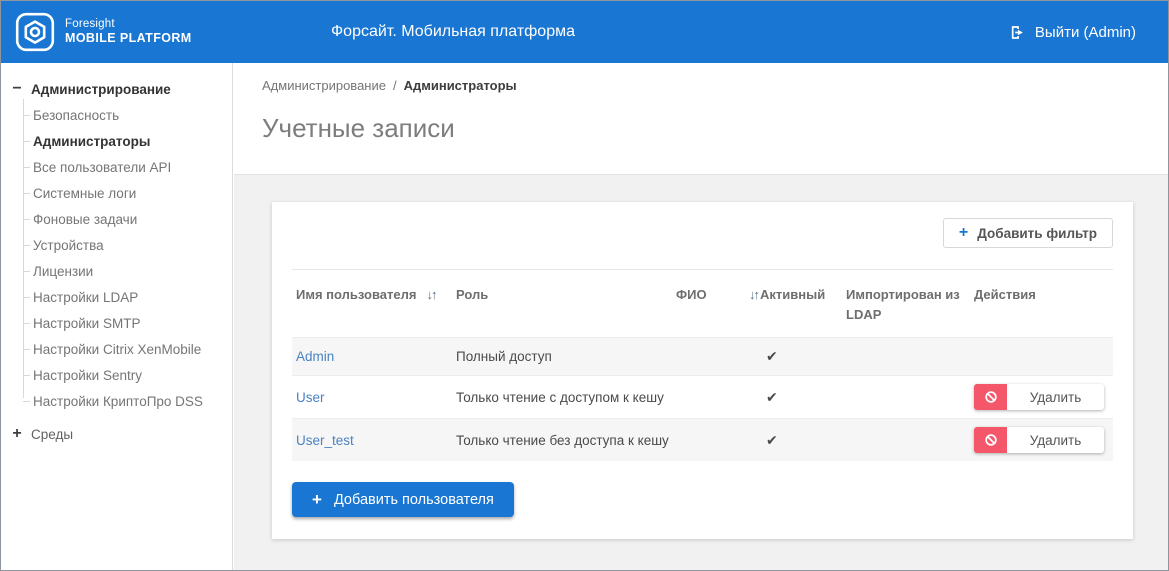  What do you see at coordinates (453, 31) in the screenshot?
I see `app-title: Форсайт. Мобильная платформа` at bounding box center [453, 31].